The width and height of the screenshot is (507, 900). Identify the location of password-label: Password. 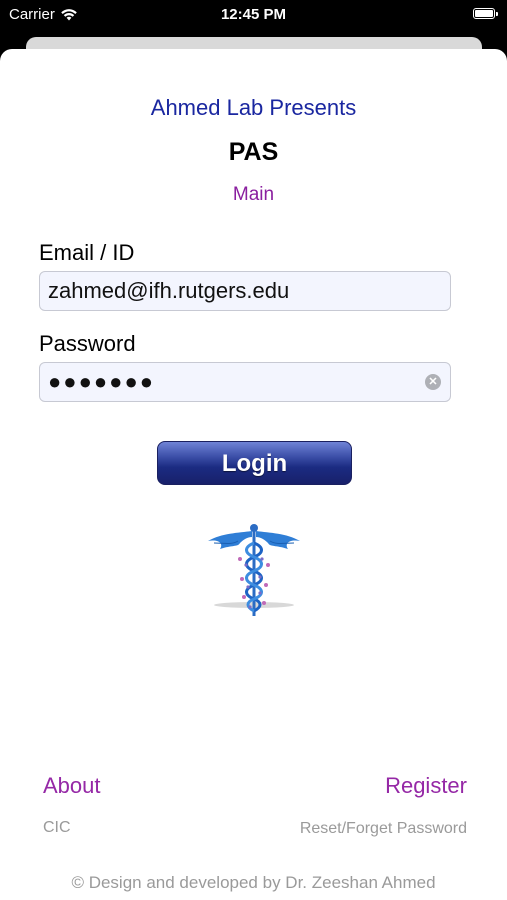
(87, 343).